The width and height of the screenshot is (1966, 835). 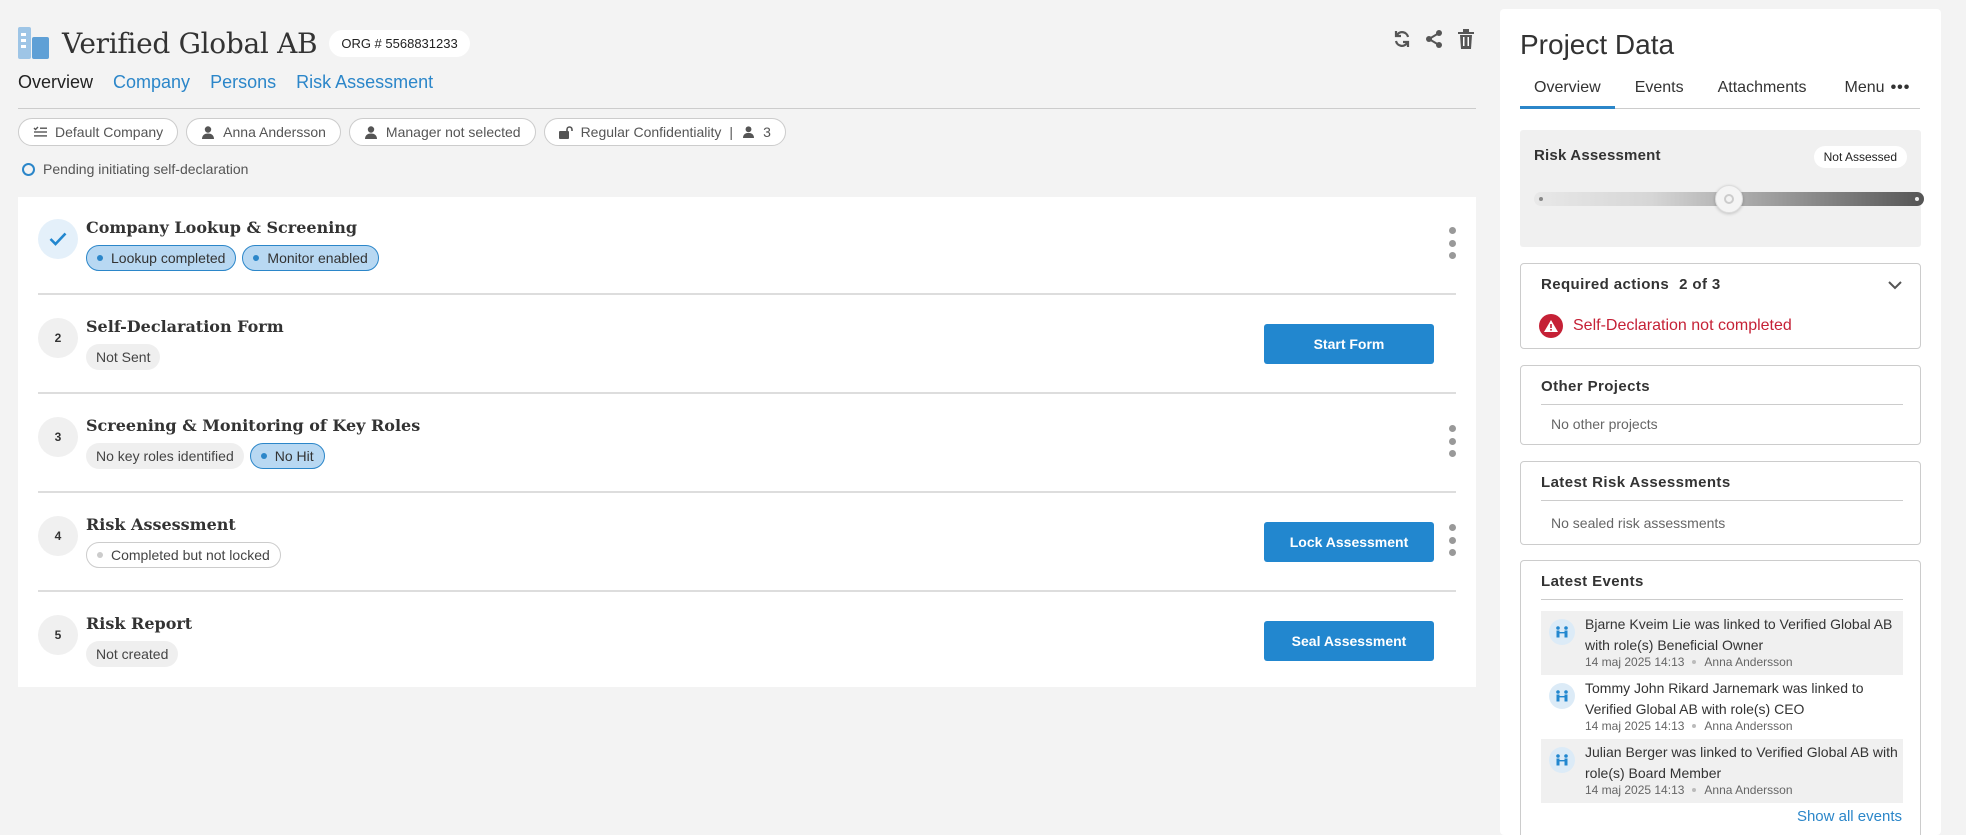 I want to click on check-icon, so click(x=58, y=239).